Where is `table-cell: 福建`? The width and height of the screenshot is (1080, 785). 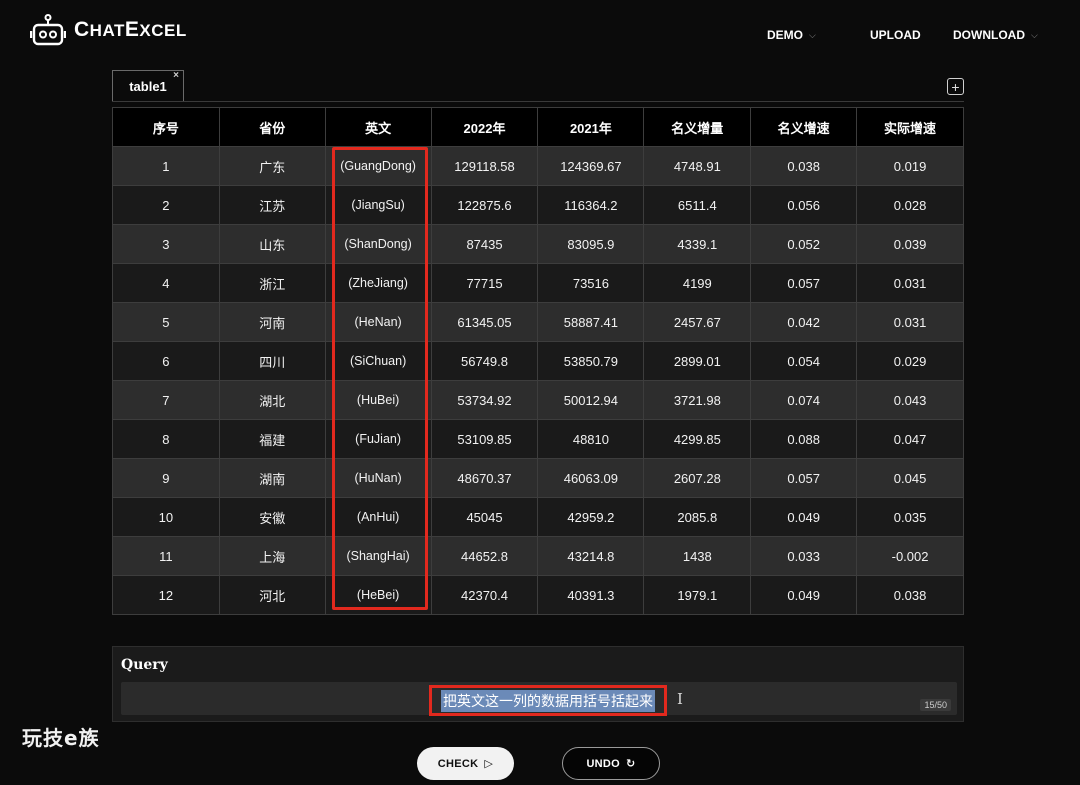
table-cell: 福建 is located at coordinates (272, 439).